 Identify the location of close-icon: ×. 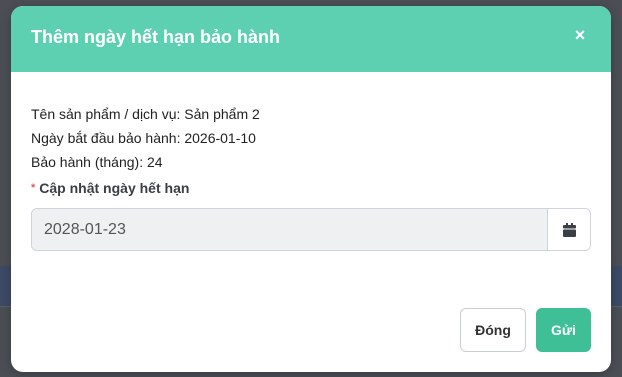
(580, 35).